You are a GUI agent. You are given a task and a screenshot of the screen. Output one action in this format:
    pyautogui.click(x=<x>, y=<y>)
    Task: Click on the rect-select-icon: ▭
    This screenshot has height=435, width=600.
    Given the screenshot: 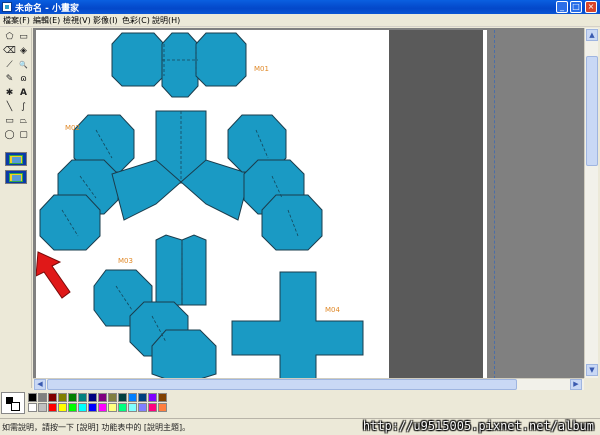 What is the action you would take?
    pyautogui.click(x=23, y=37)
    